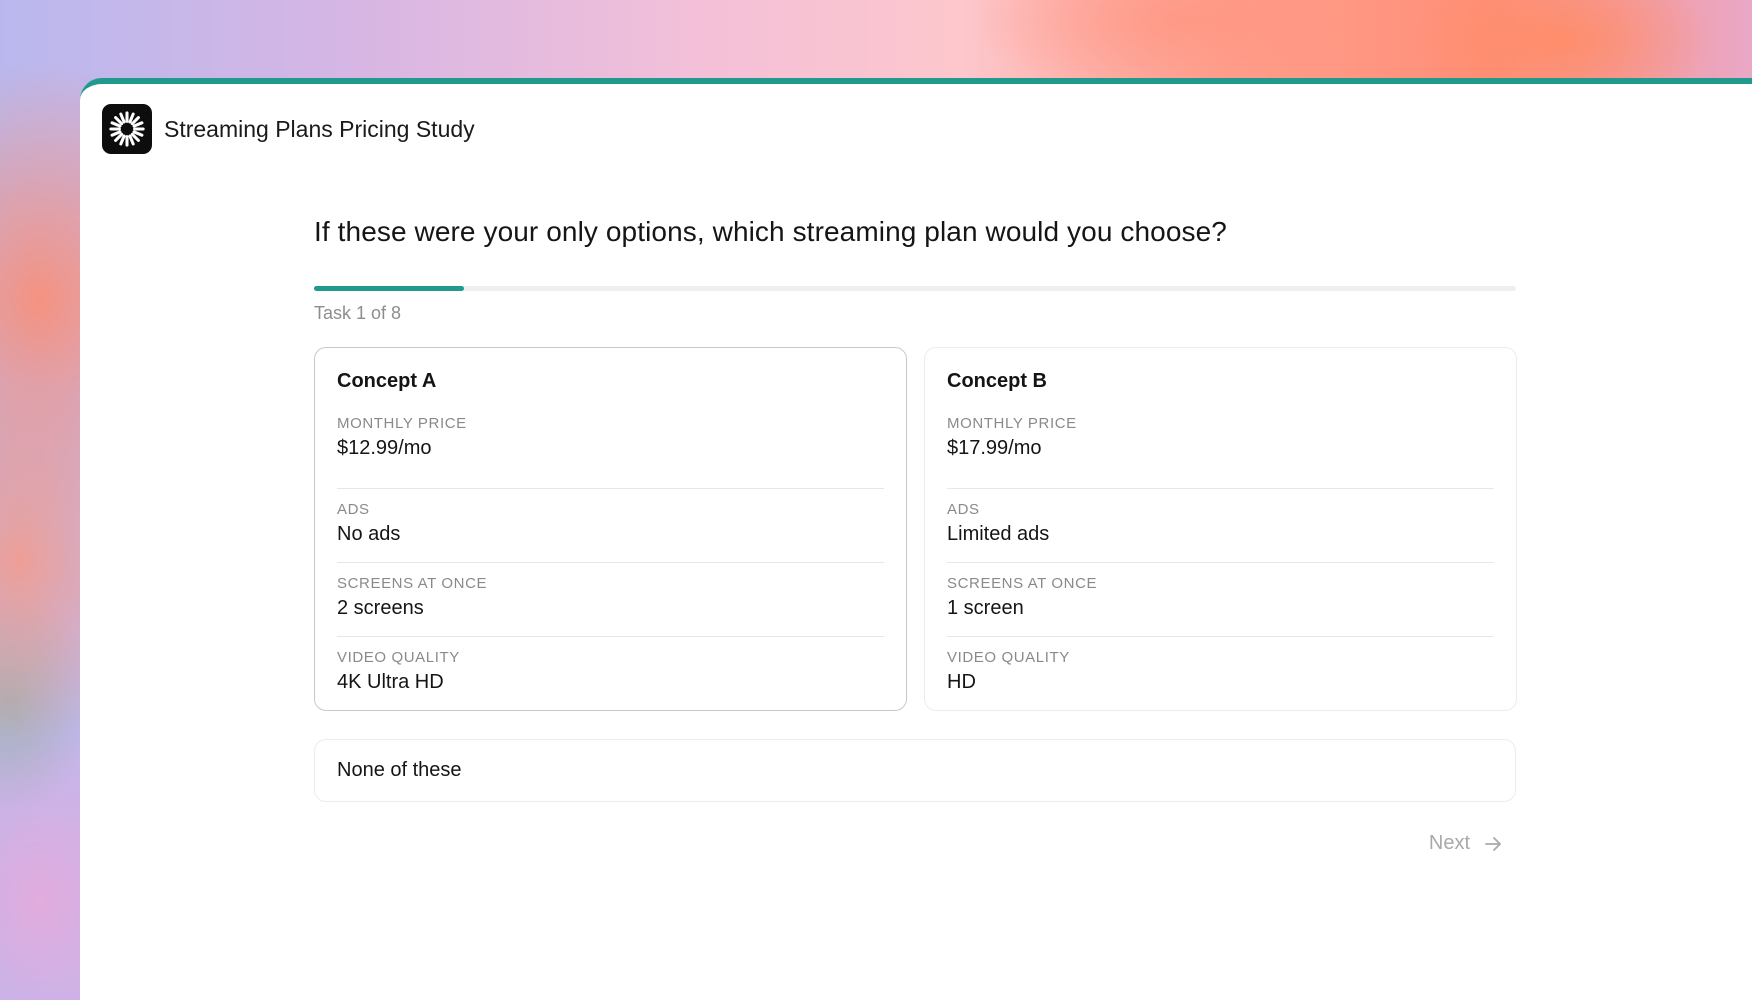 This screenshot has height=1000, width=1752. I want to click on app-title: Streaming Plans Pricing Study, so click(319, 128).